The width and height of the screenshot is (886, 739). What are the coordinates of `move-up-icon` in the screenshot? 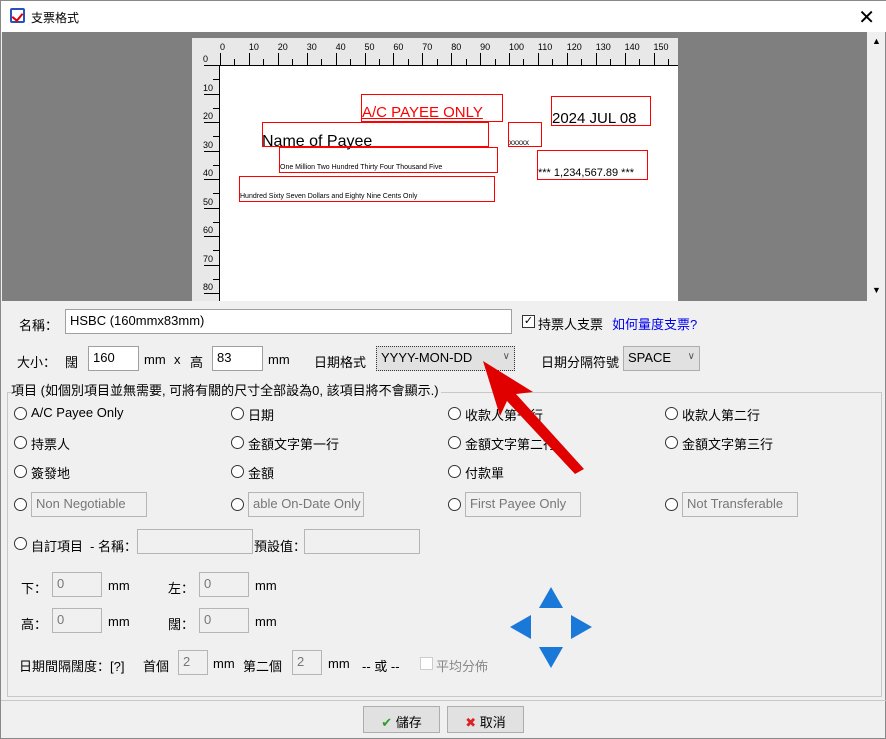 It's located at (551, 597).